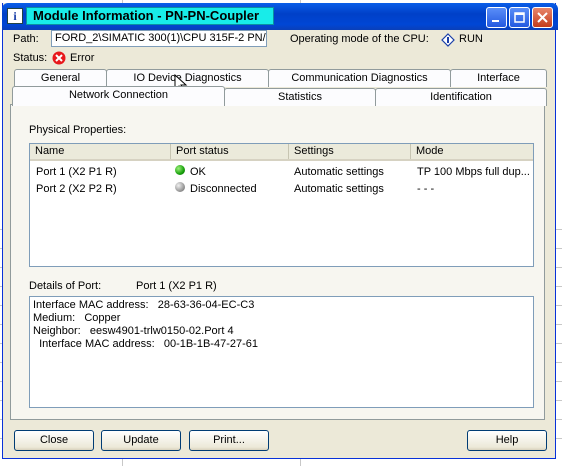 Image resolution: width=562 pixels, height=466 pixels. I want to click on close-icon, so click(542, 17).